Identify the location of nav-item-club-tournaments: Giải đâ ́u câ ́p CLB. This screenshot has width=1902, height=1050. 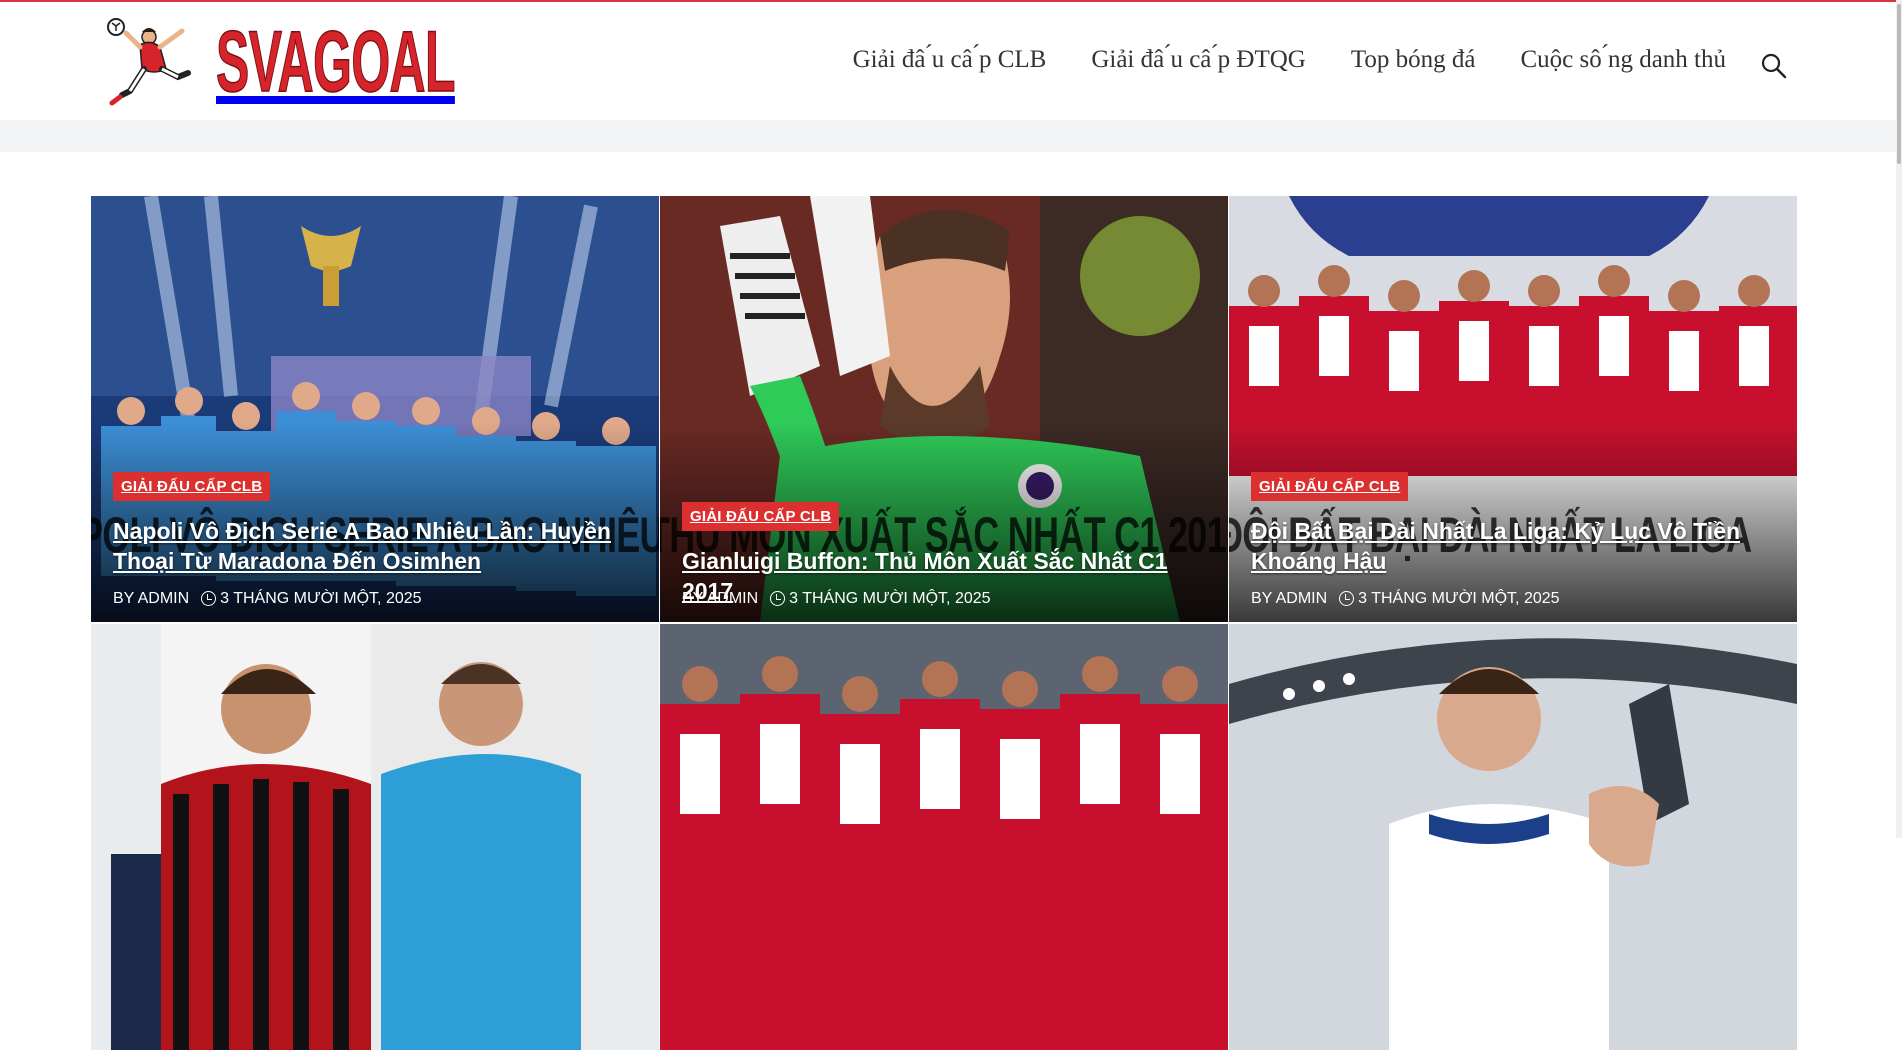
(950, 60).